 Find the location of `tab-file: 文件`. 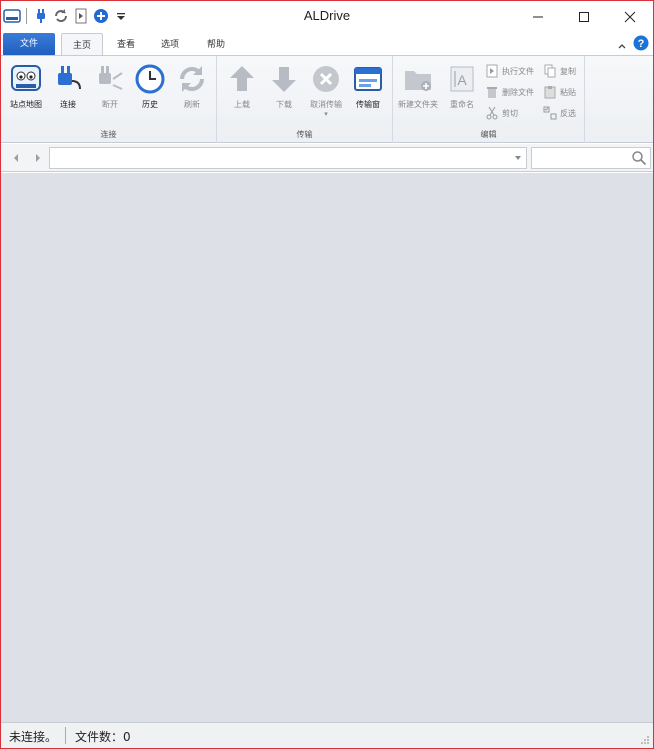

tab-file: 文件 is located at coordinates (29, 44).